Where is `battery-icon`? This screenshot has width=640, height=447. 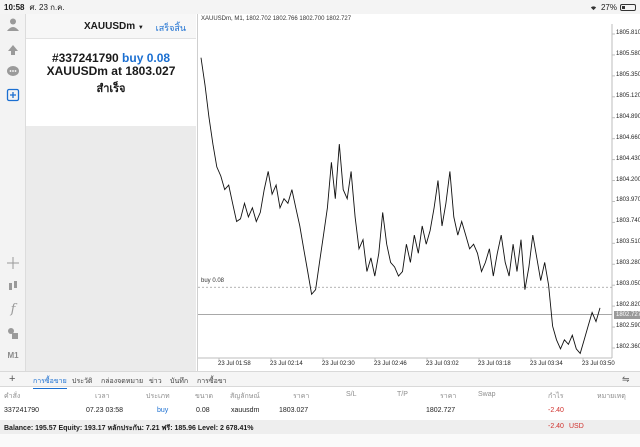
battery-icon is located at coordinates (628, 7).